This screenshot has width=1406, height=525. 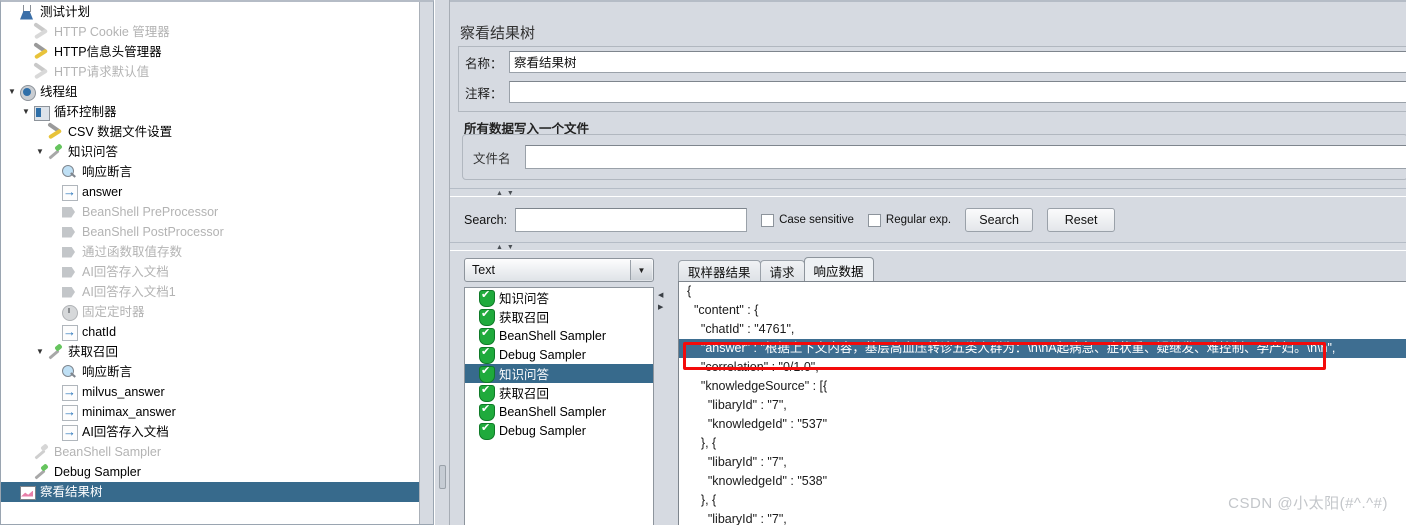 I want to click on tree-item-22: BeanShell Sampler, so click(x=217, y=452).